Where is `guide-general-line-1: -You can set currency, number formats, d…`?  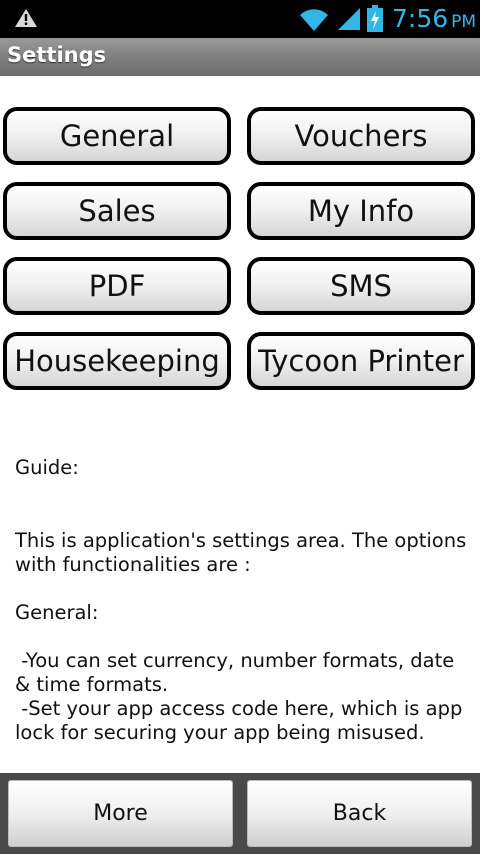 guide-general-line-1: -You can set currency, number formats, d… is located at coordinates (238, 672).